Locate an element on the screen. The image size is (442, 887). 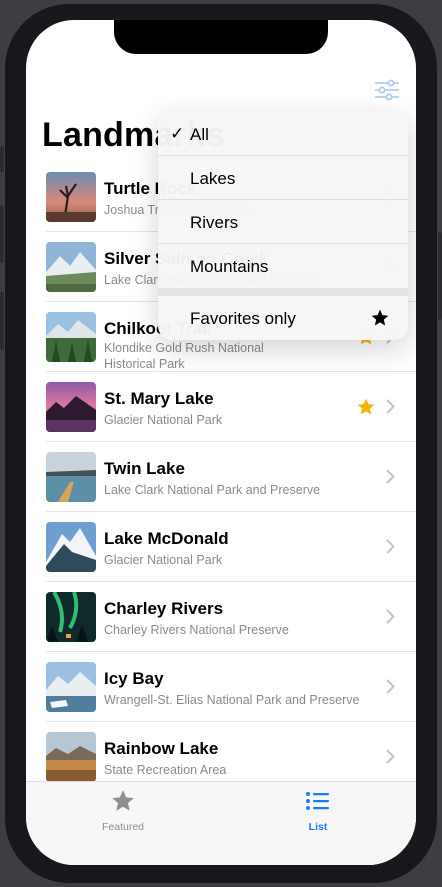
menu-section-gap is located at coordinates (283, 292).